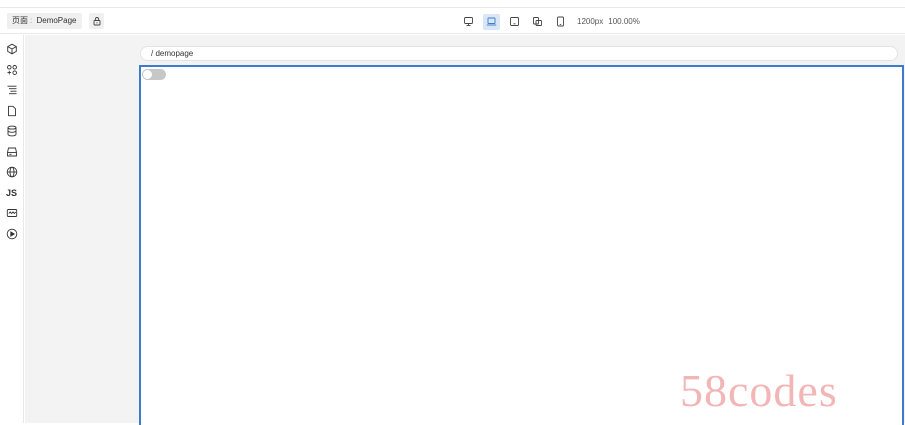 The height and width of the screenshot is (425, 905). Describe the element at coordinates (154, 74) in the screenshot. I see `switch-toggle` at that location.